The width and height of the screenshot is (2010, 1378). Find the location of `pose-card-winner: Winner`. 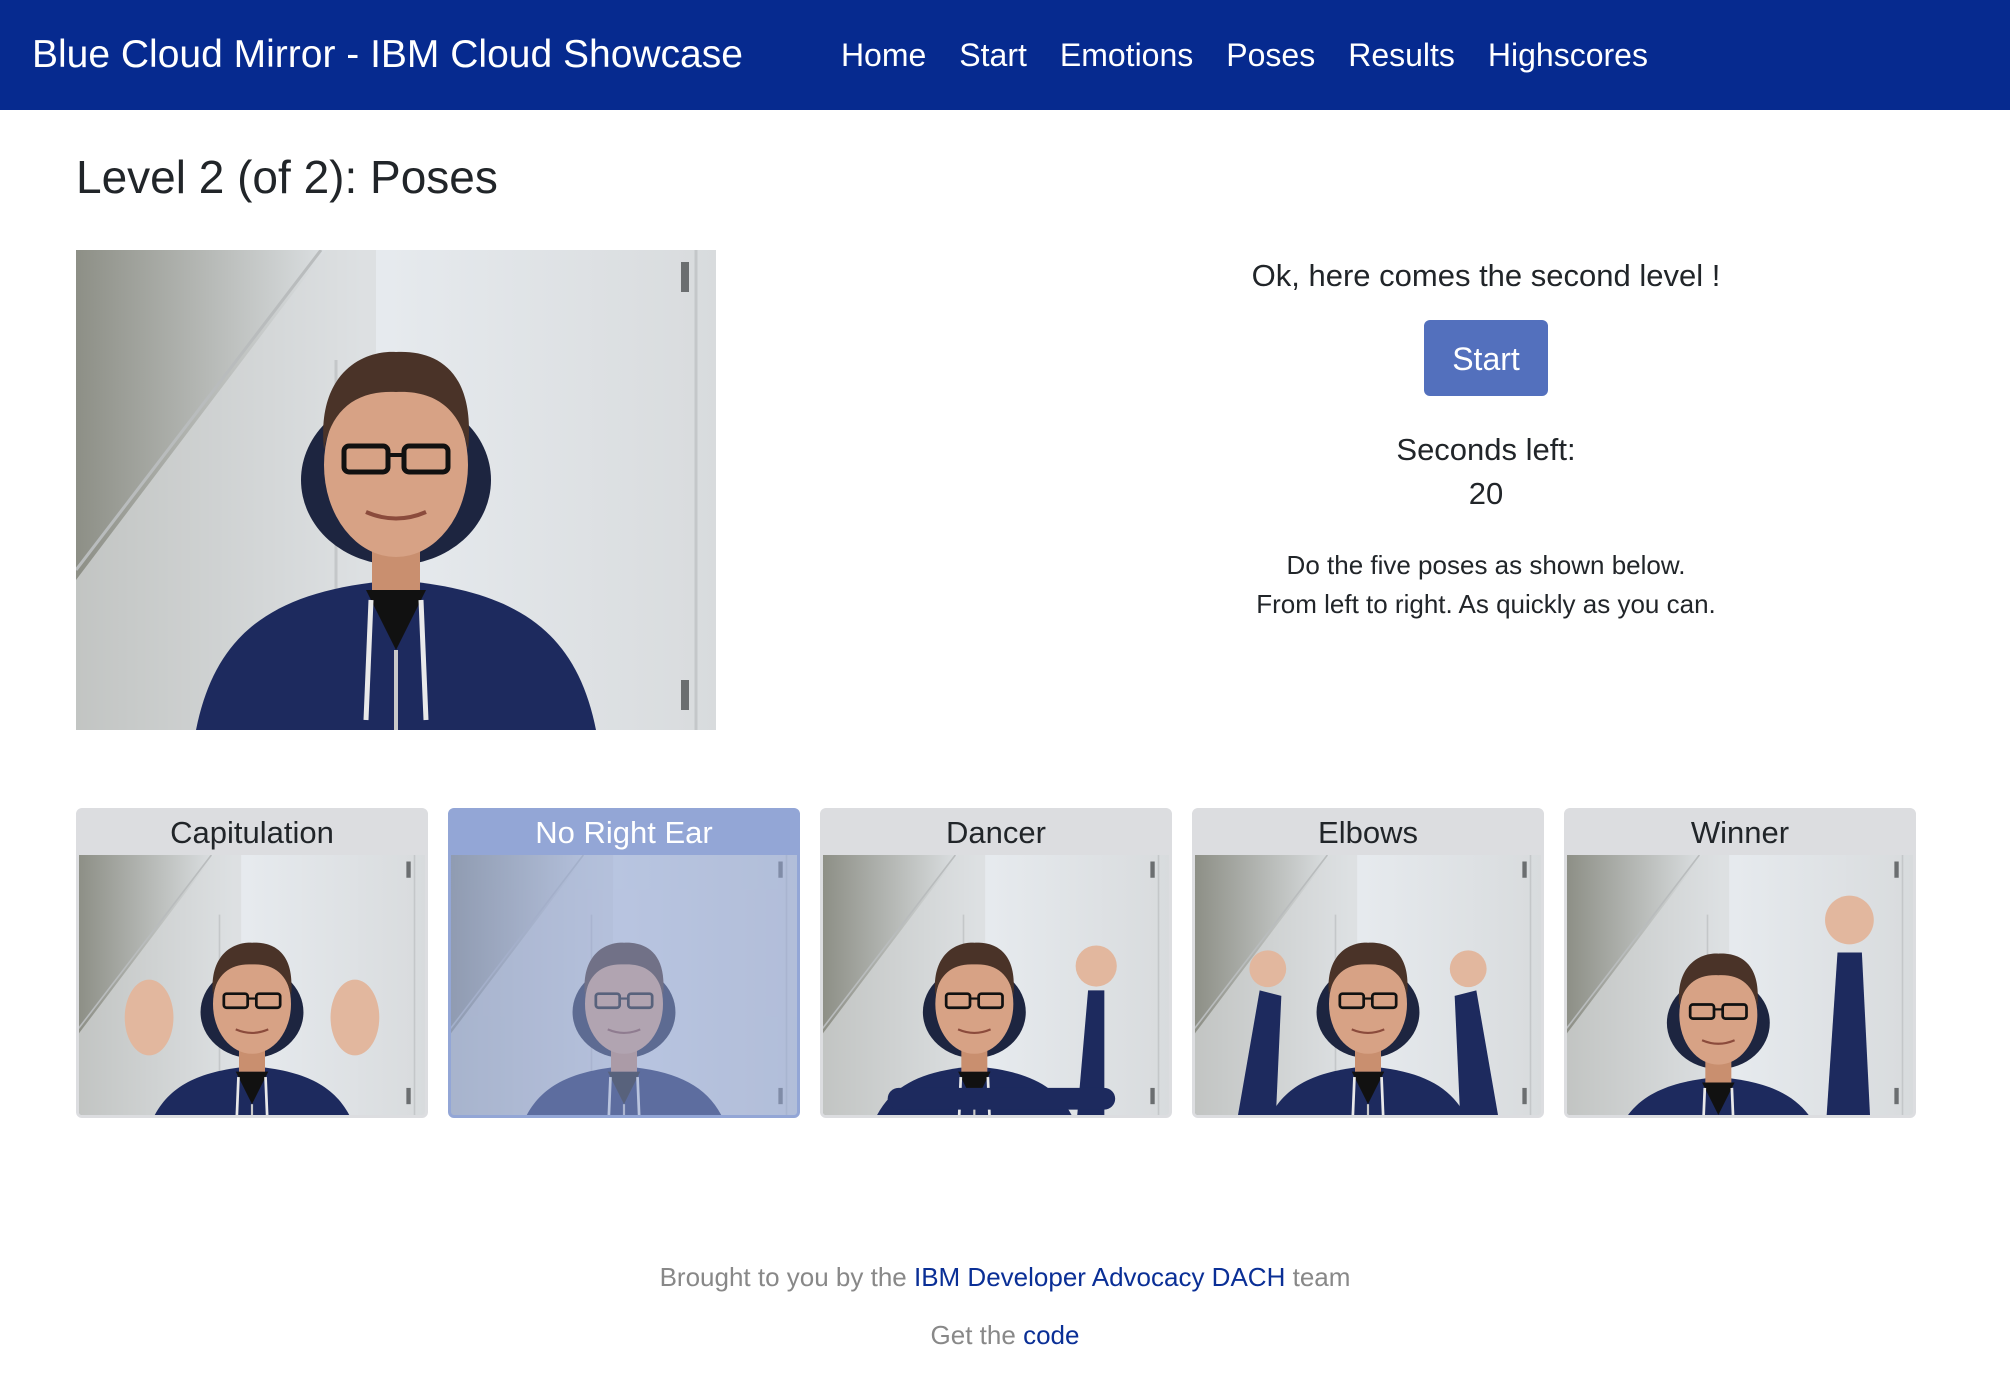

pose-card-winner: Winner is located at coordinates (1740, 963).